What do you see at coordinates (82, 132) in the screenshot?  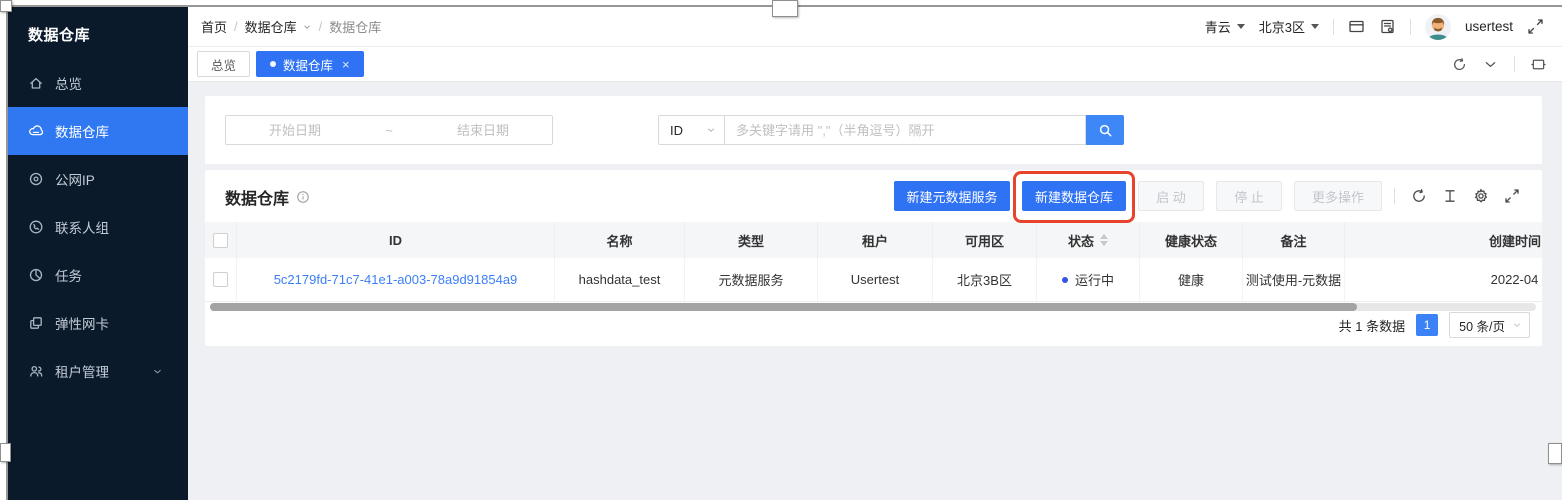 I see `sidebar-item-label: 数据仓库` at bounding box center [82, 132].